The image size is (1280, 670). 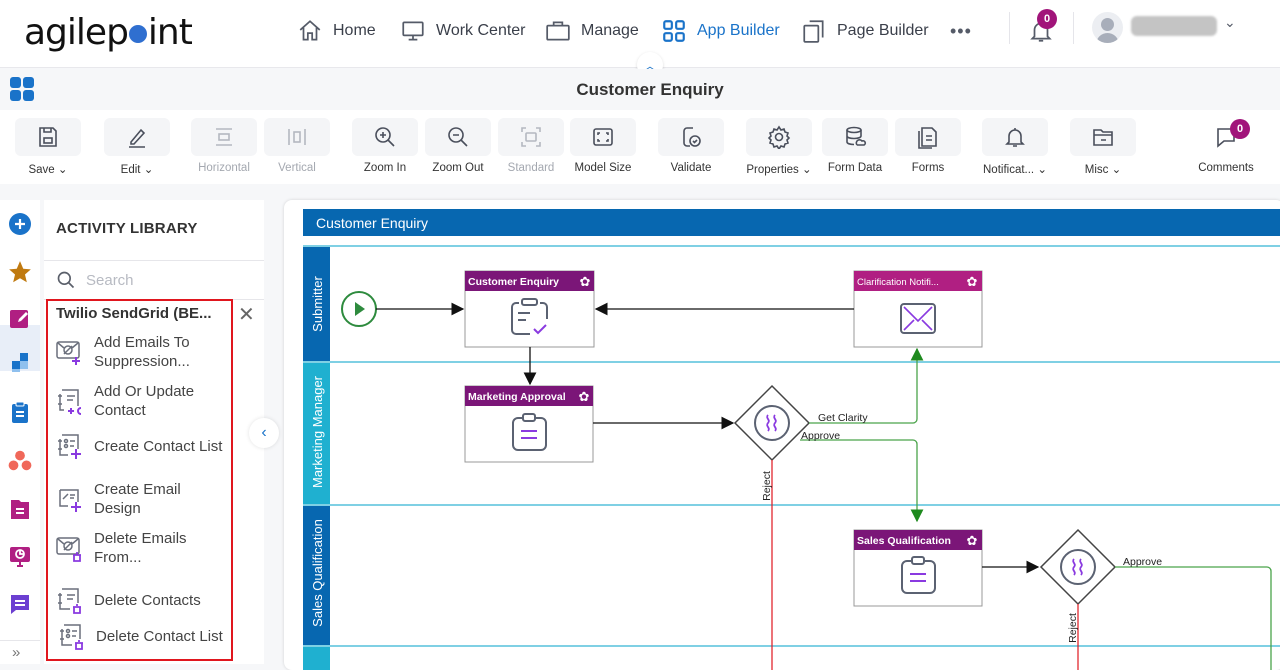 I want to click on more-menu-button: •••, so click(x=961, y=31).